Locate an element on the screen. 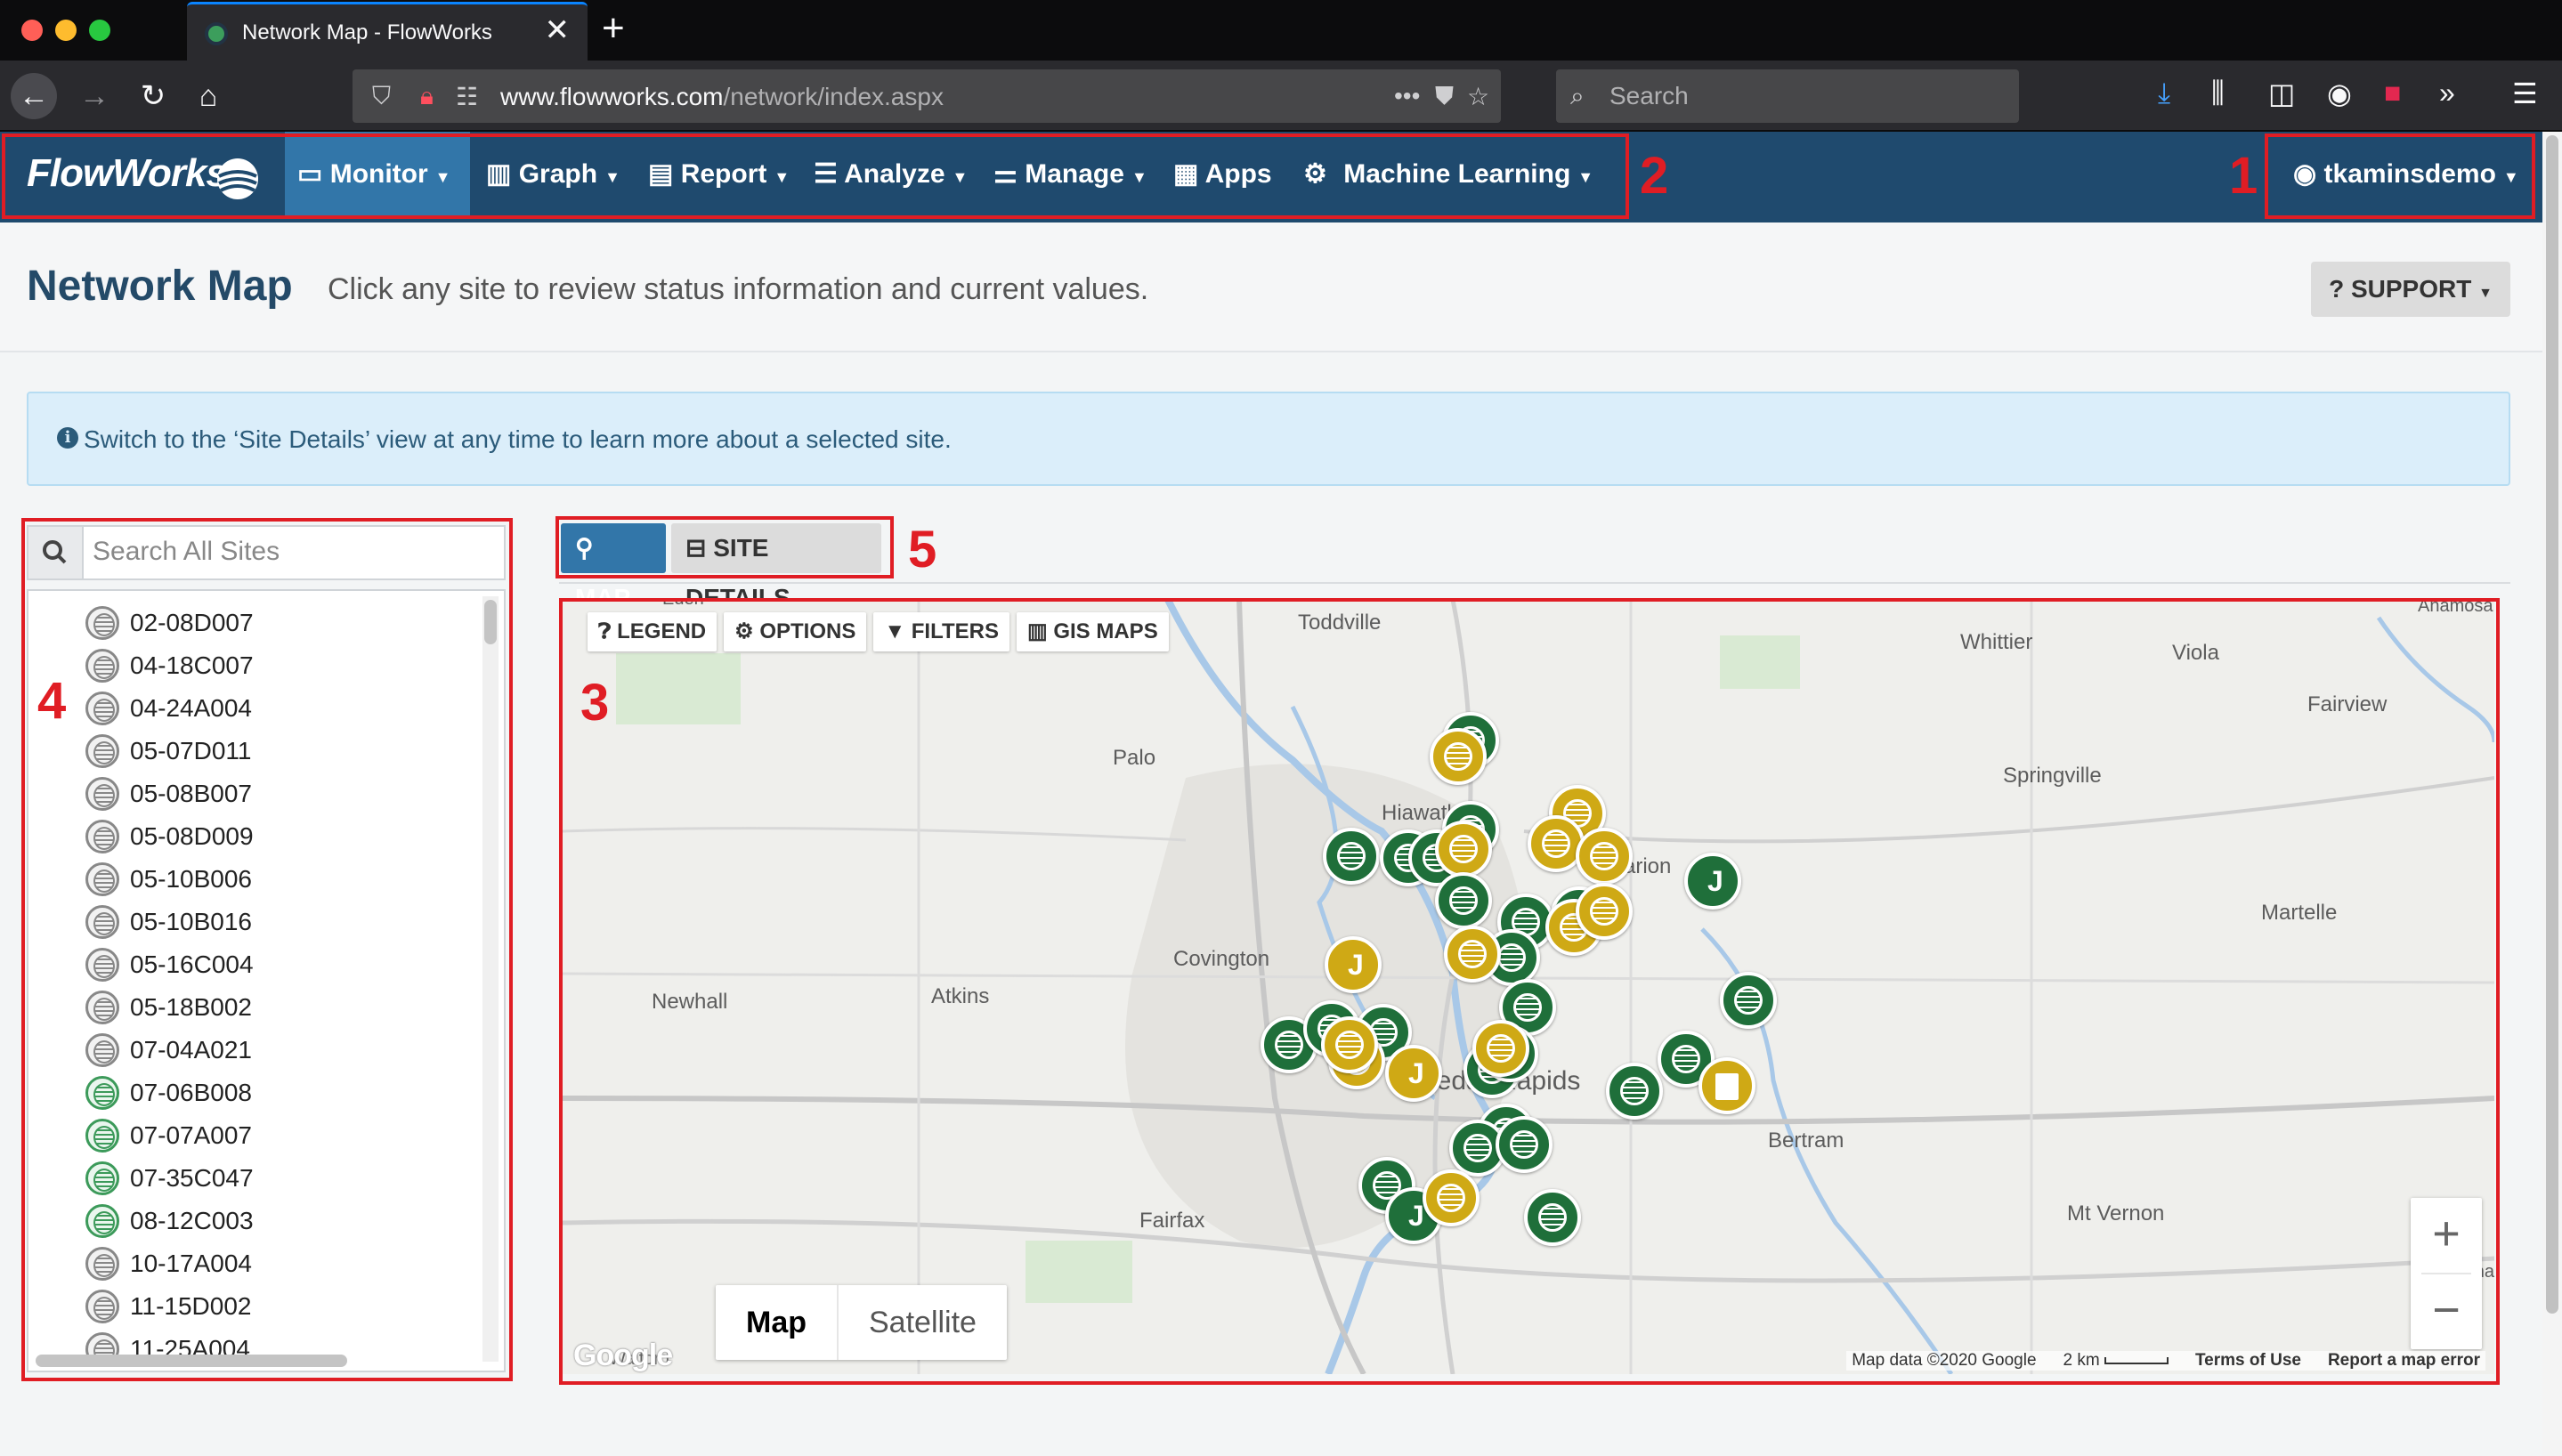 This screenshot has width=2562, height=1456. extension-icon: ■ is located at coordinates (2392, 93).